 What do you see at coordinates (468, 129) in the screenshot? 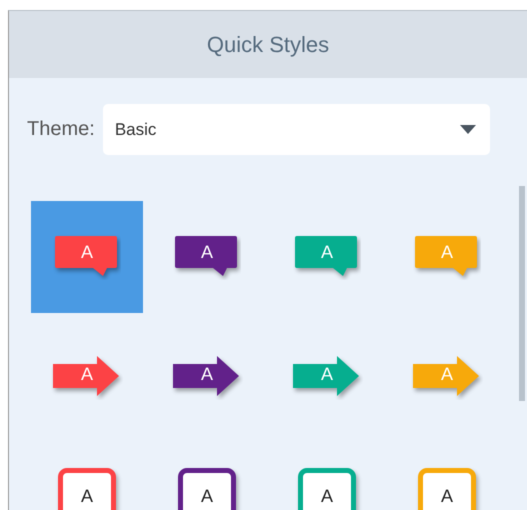
I see `caret-icon` at bounding box center [468, 129].